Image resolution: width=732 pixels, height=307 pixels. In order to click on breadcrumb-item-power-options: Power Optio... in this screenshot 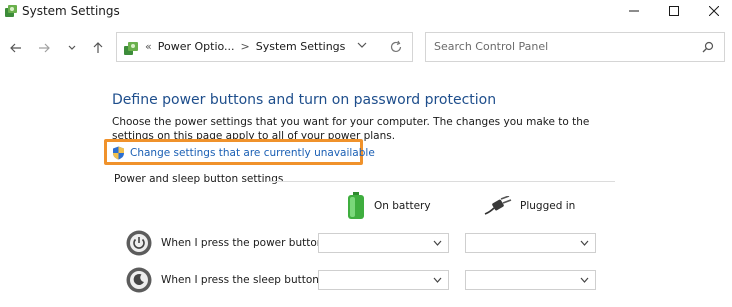, I will do `click(196, 46)`.